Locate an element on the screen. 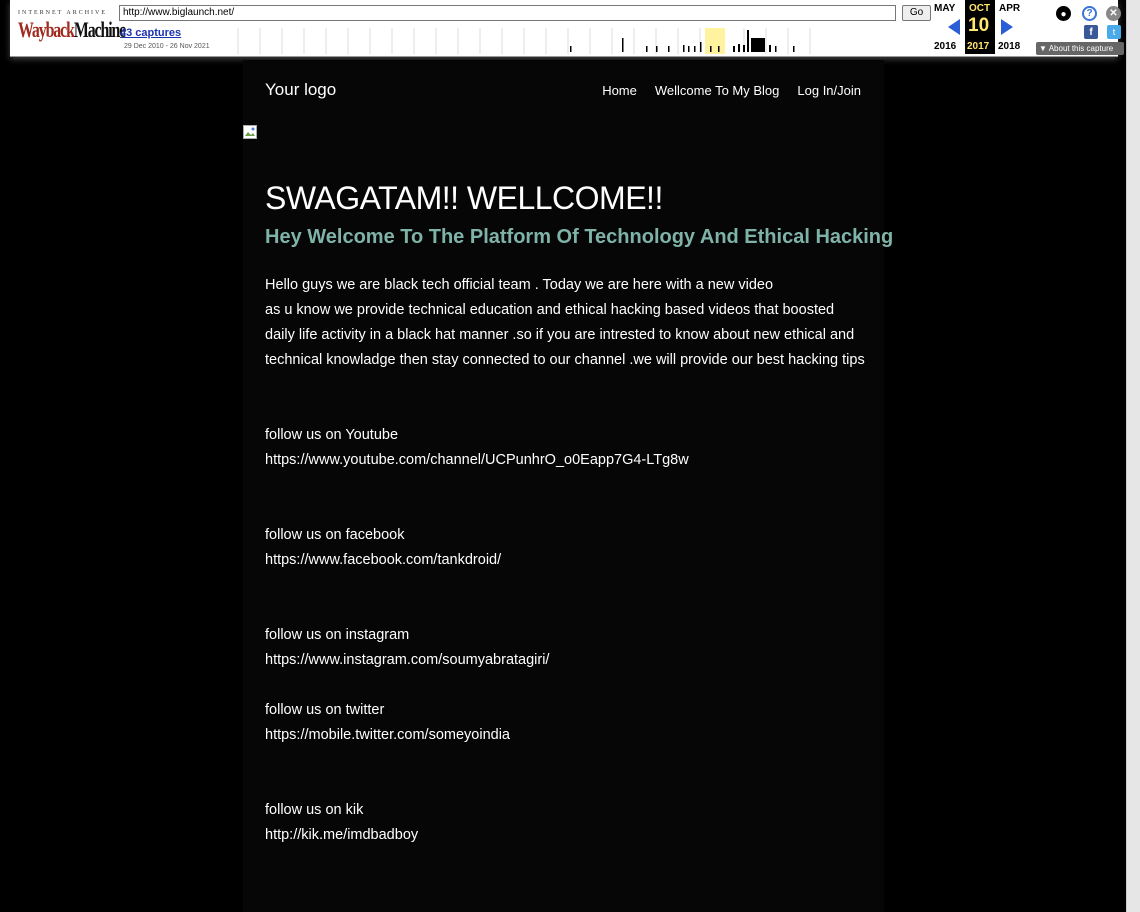  social-link-twitter: https://mobile.twitter.com/someyoindia is located at coordinates (565, 735).